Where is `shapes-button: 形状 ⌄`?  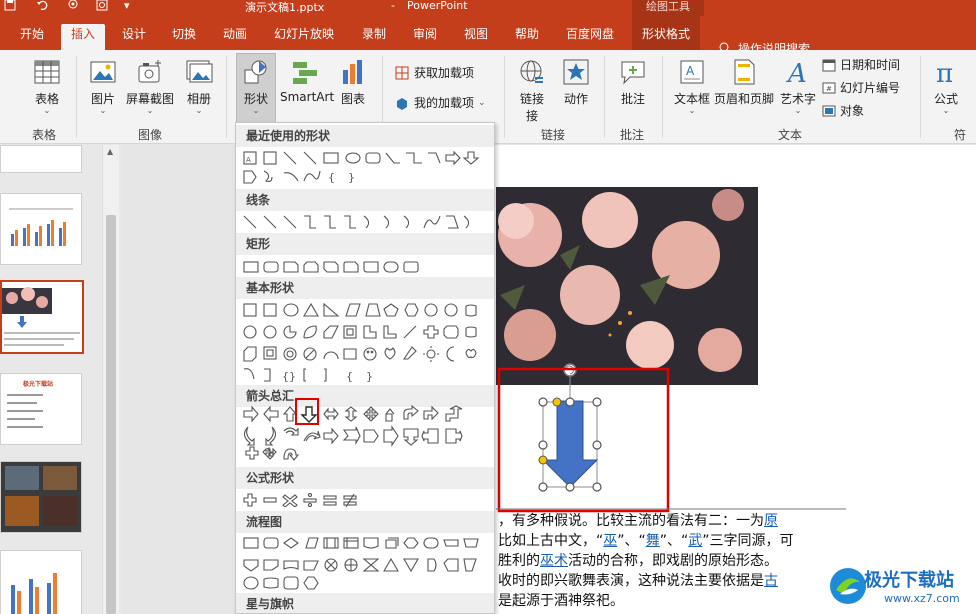
shapes-button: 形状 ⌄ is located at coordinates (256, 88).